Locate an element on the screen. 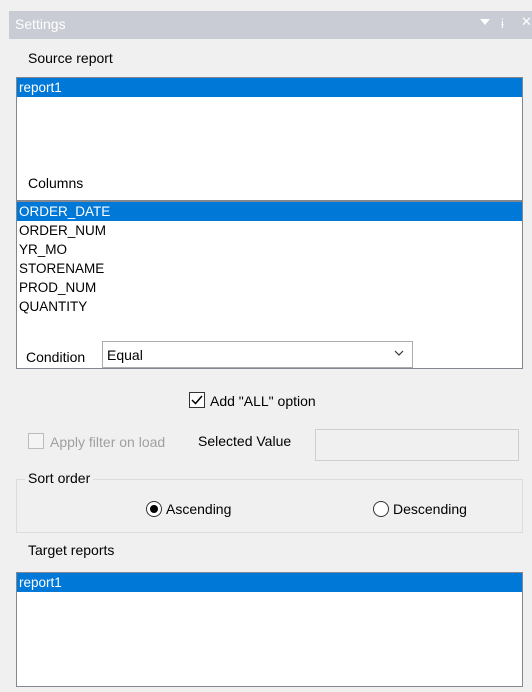  close-icon: ✕ is located at coordinates (526, 22).